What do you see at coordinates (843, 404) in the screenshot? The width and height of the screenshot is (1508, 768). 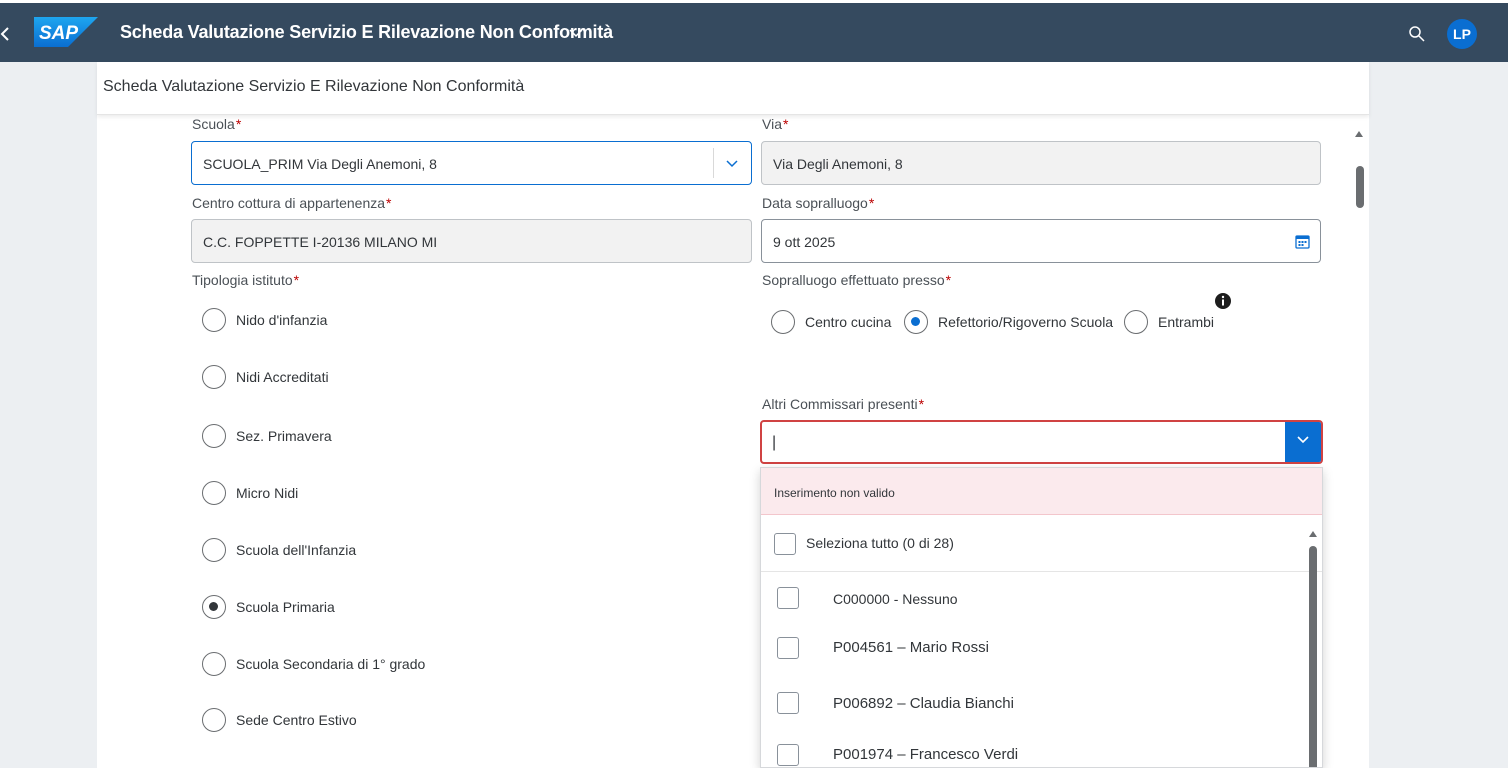 I see `commissari-label: Altri Commissari presenti*` at bounding box center [843, 404].